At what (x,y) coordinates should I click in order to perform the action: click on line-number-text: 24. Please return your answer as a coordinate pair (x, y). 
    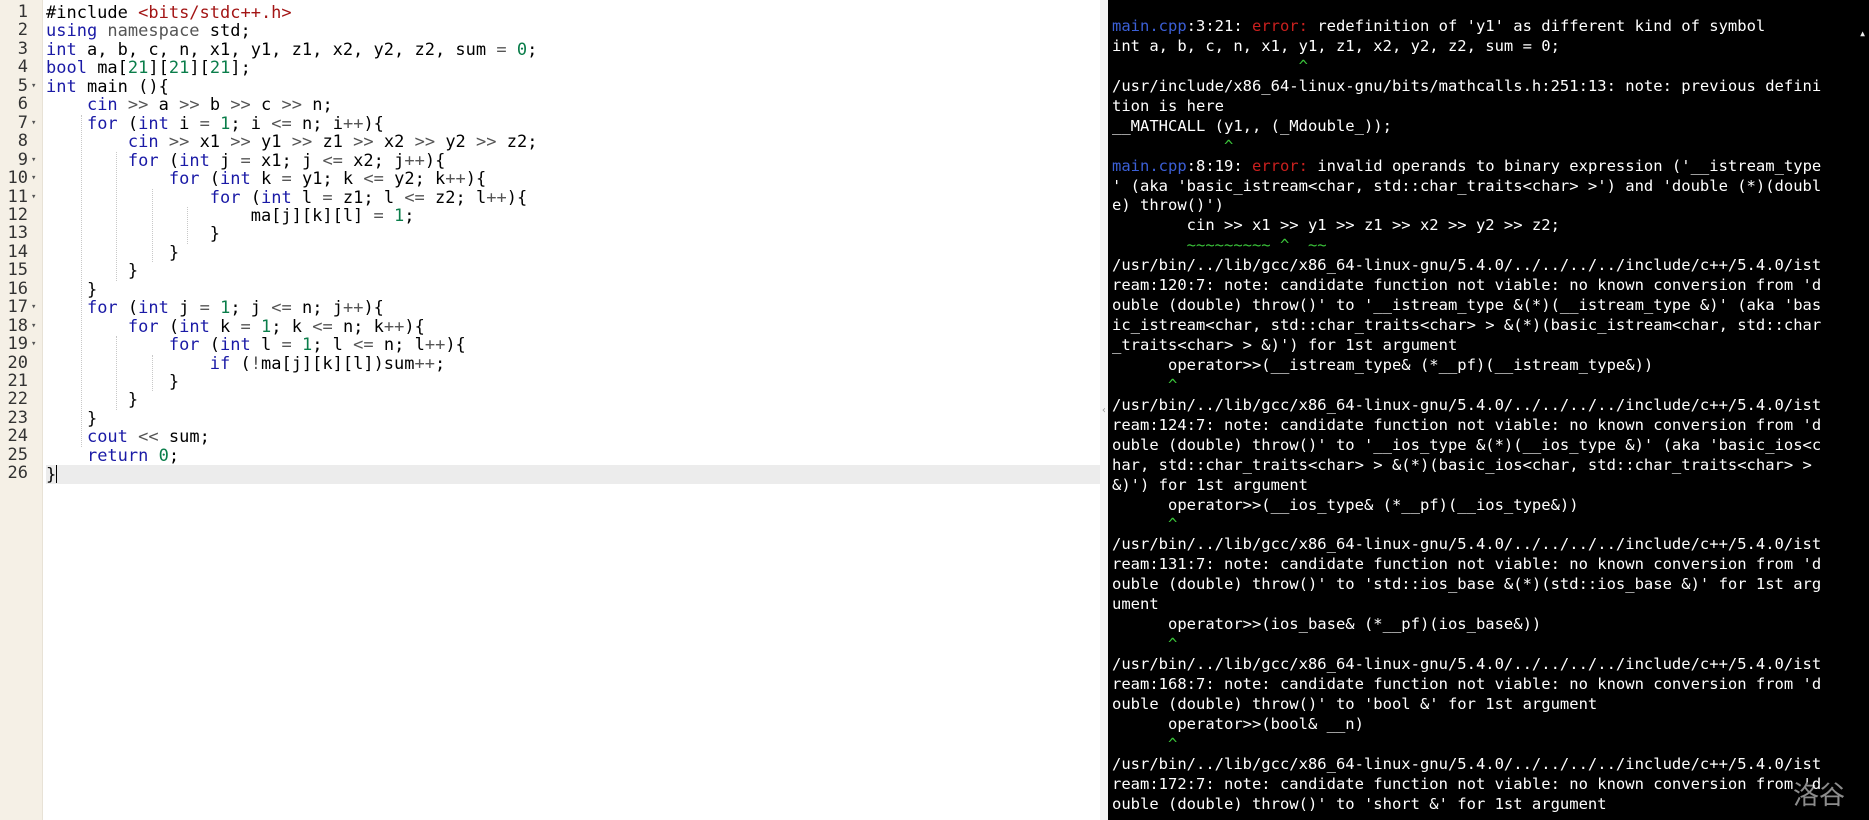
    Looking at the image, I should click on (17, 436).